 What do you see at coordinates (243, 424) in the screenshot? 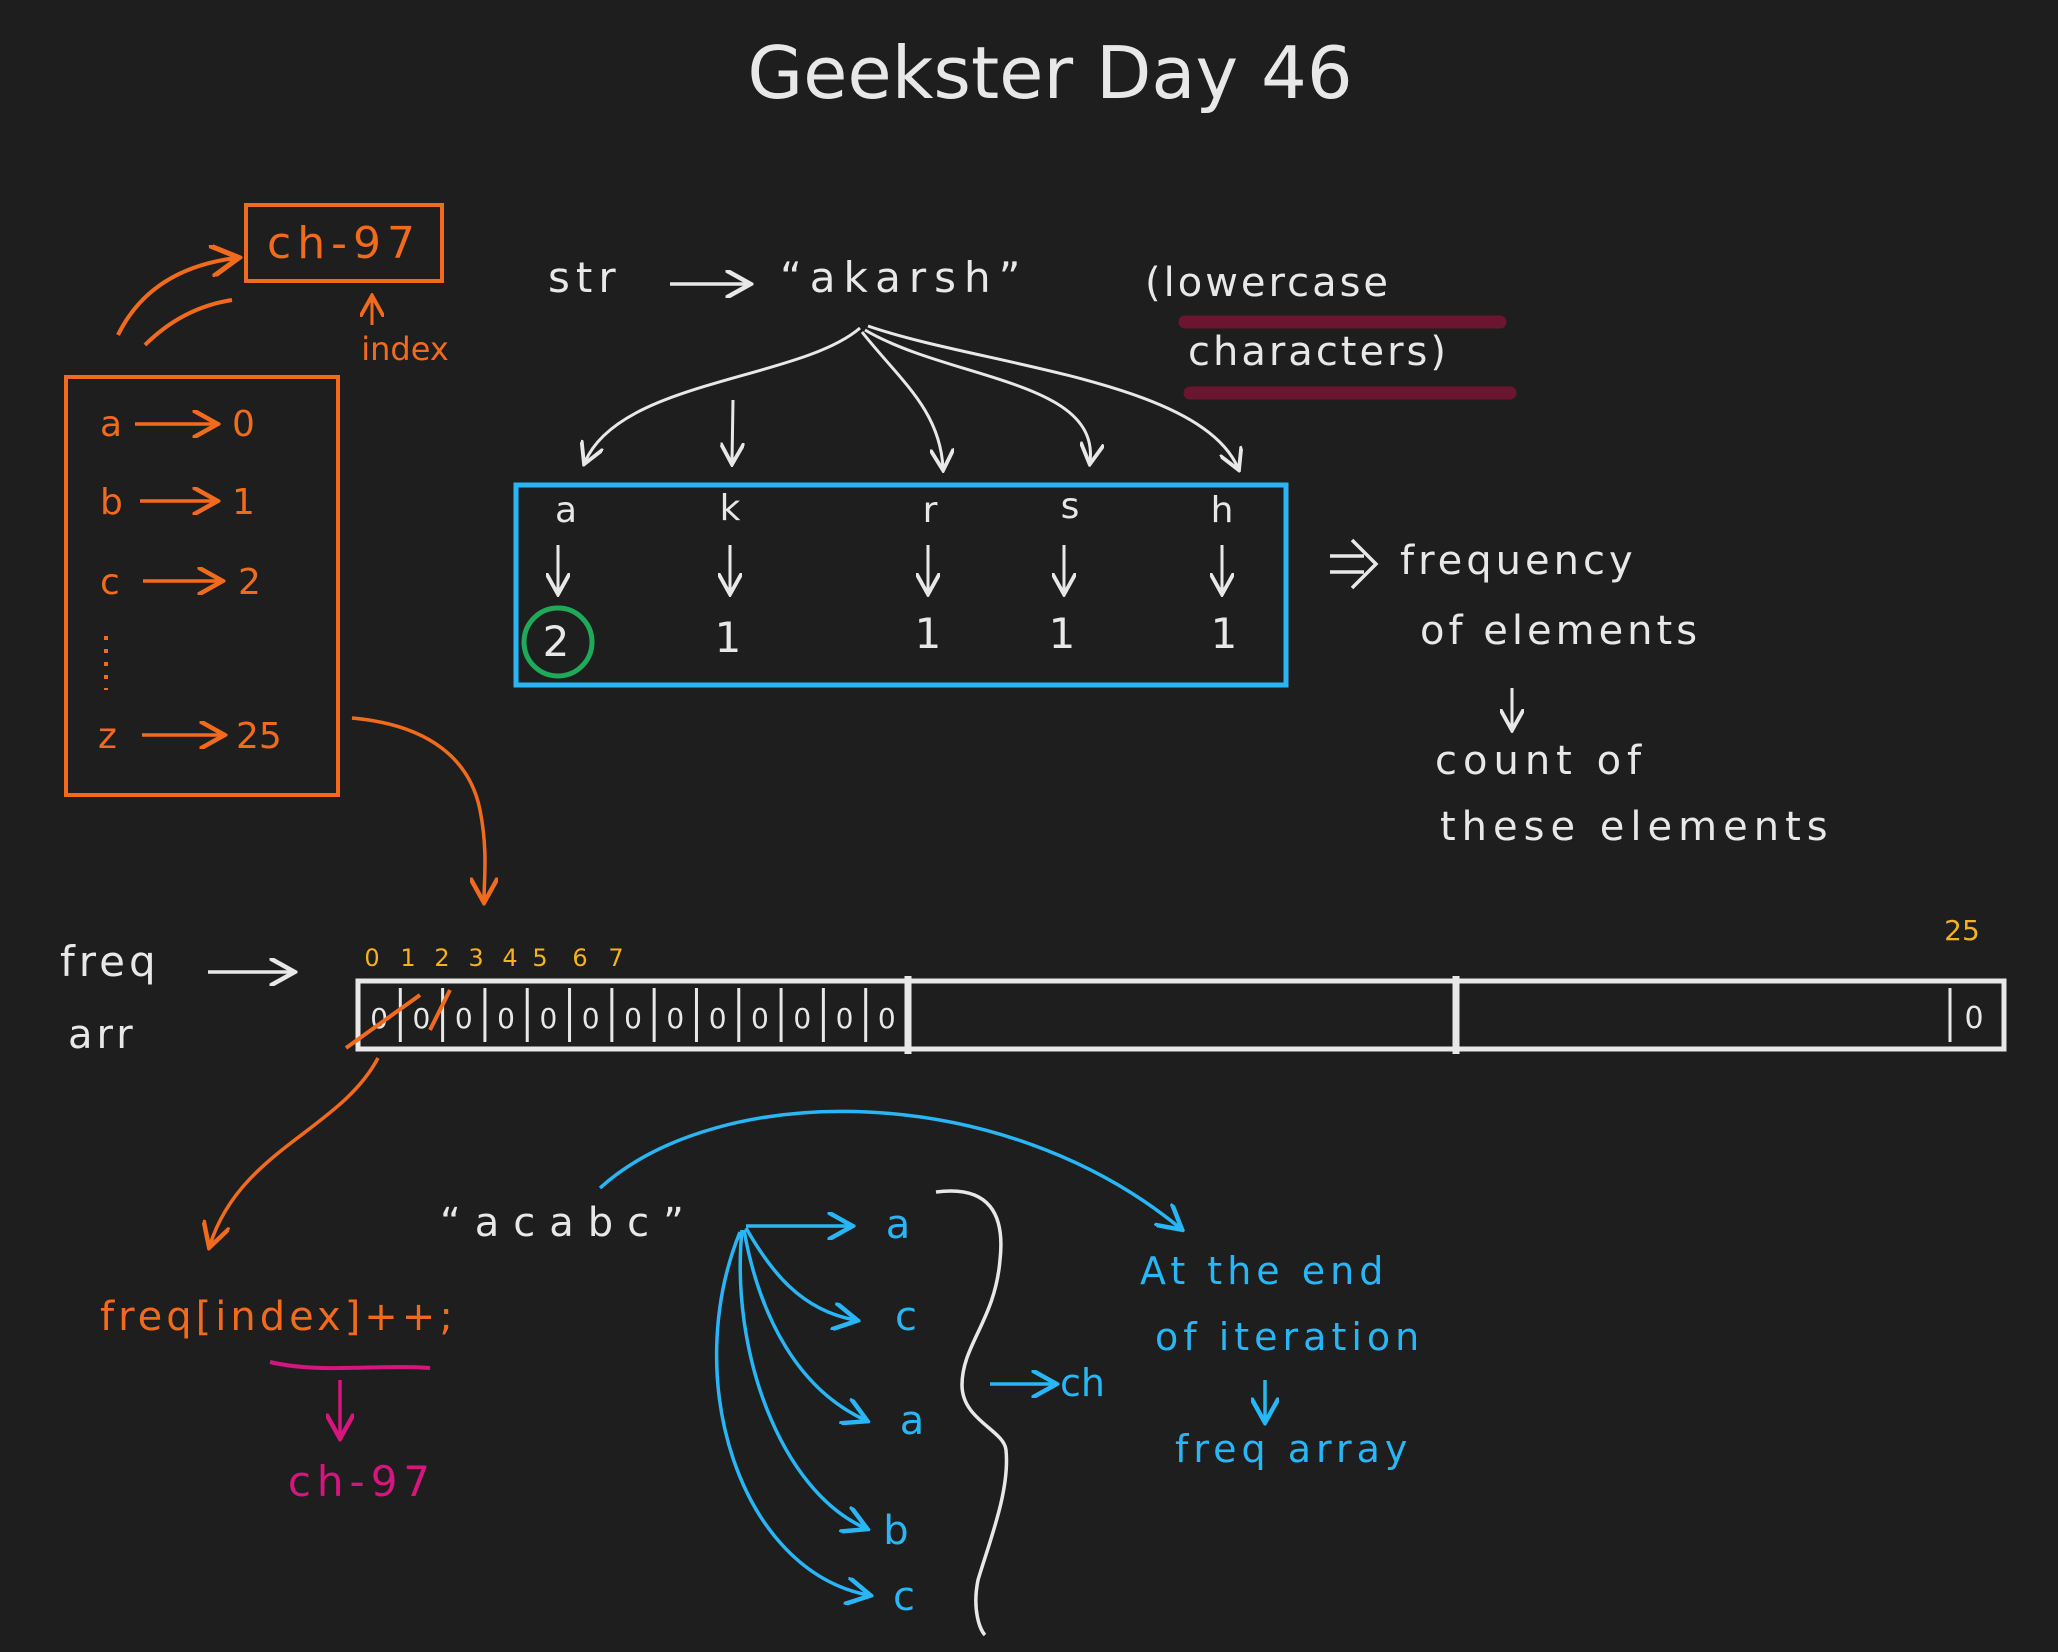
I see `mapping-index: 0` at bounding box center [243, 424].